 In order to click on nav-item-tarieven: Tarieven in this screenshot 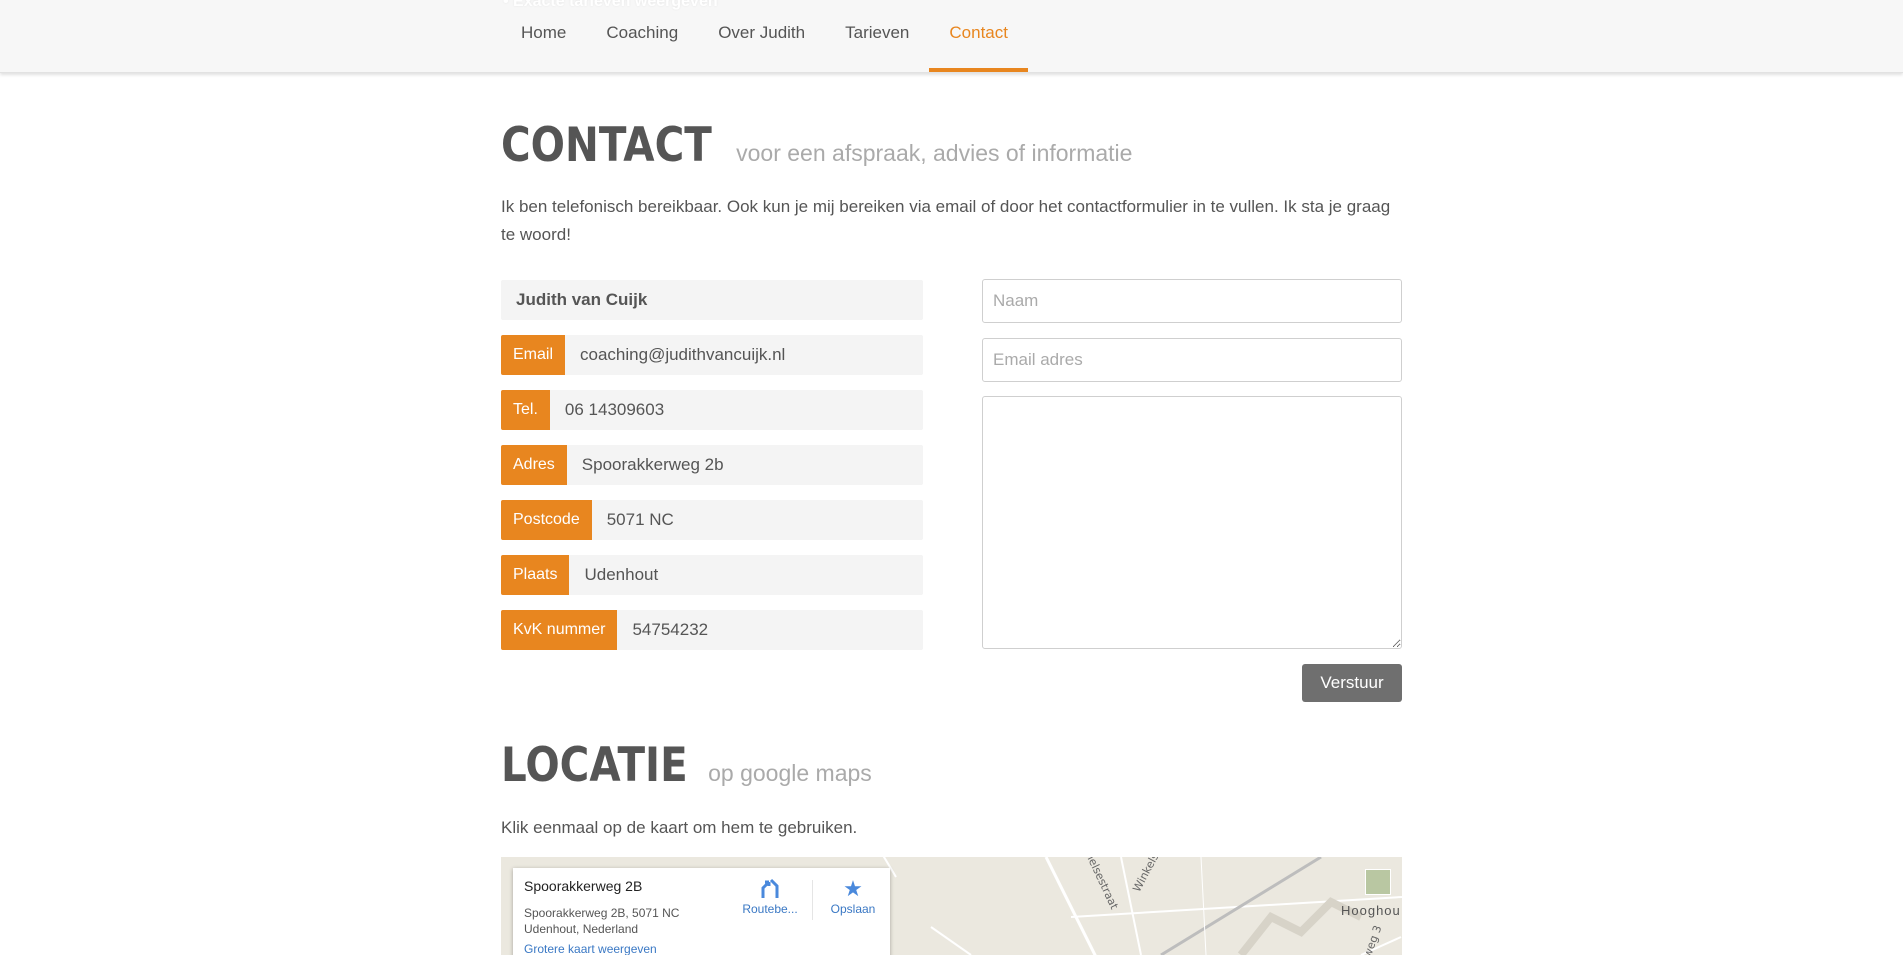, I will do `click(877, 36)`.